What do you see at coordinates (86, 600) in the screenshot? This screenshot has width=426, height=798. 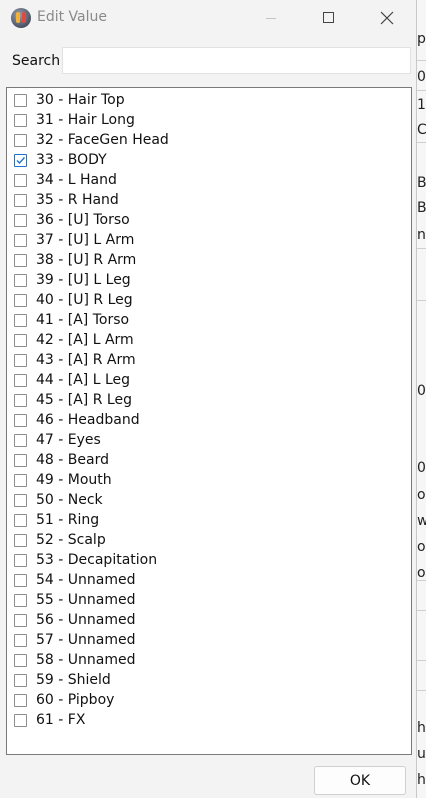 I see `list-item-label: 55 - Unnamed` at bounding box center [86, 600].